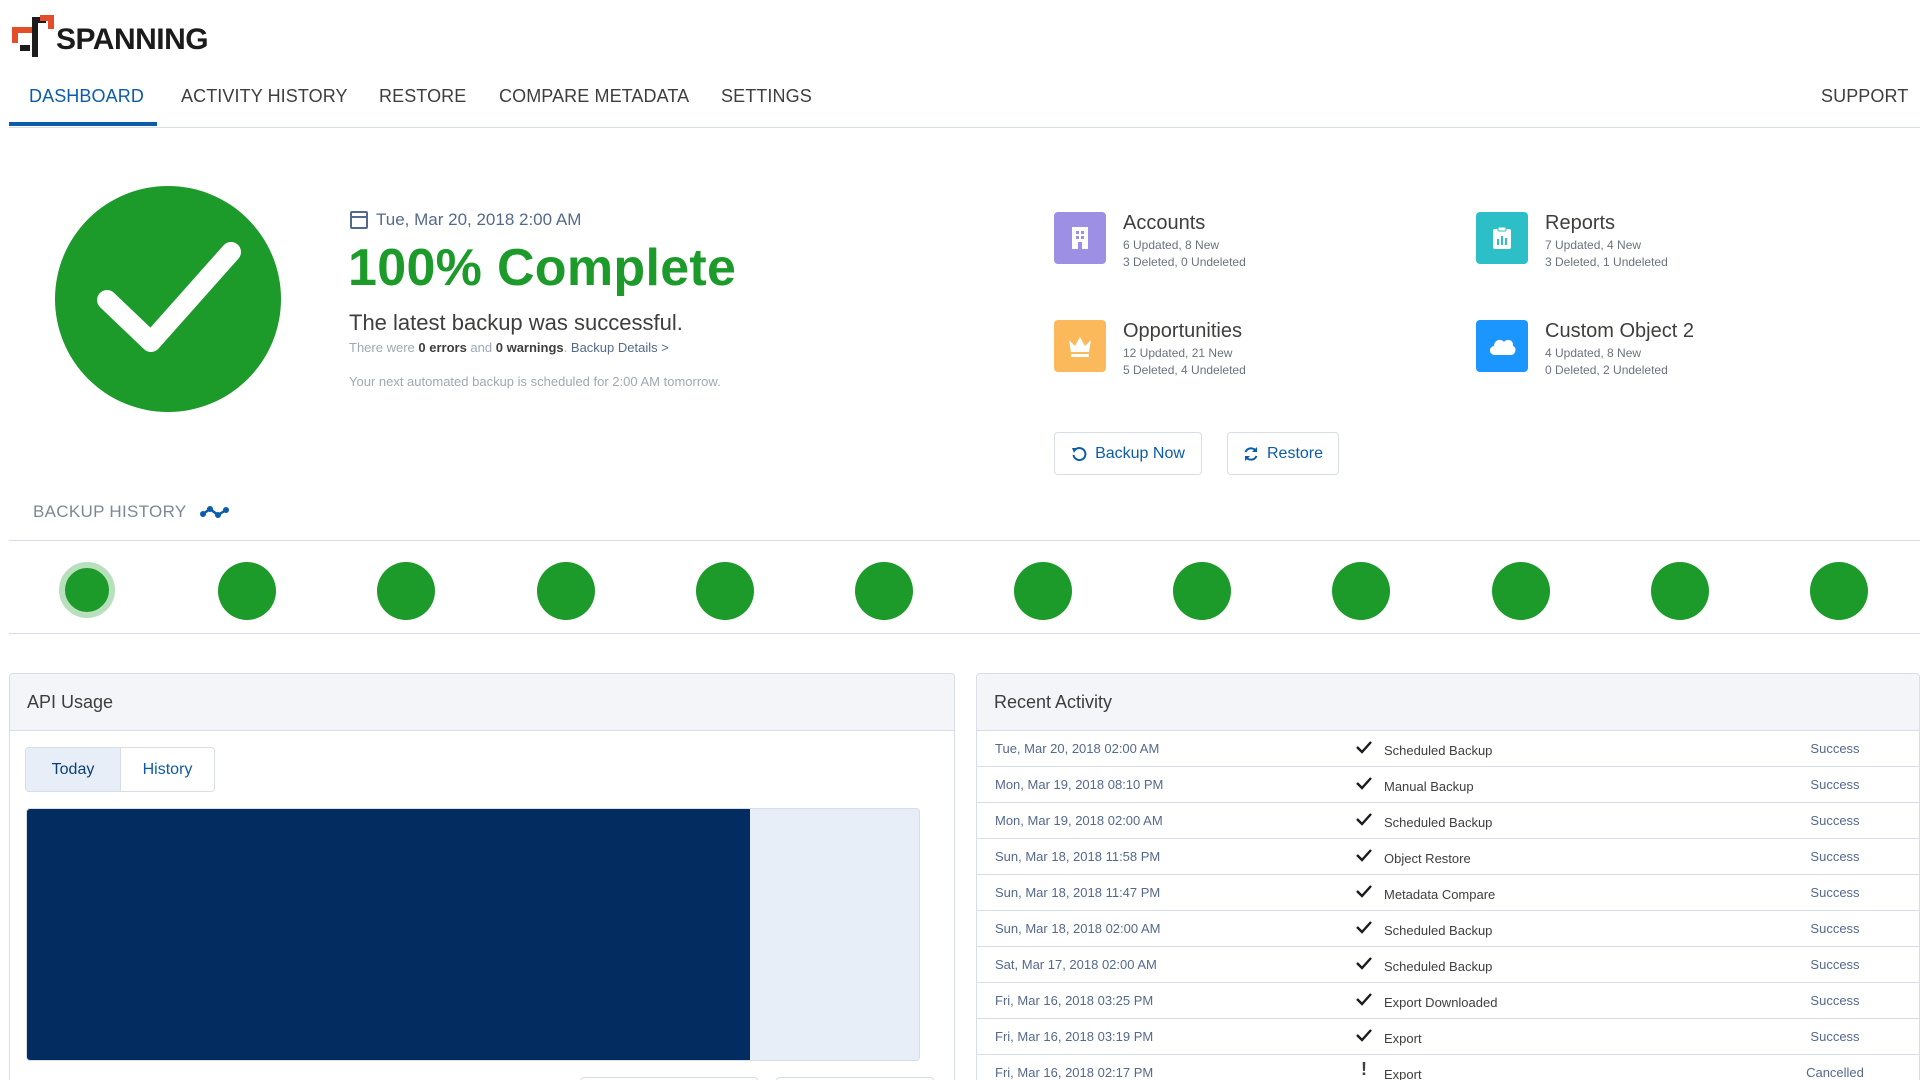 The width and height of the screenshot is (1920, 1080). Describe the element at coordinates (1077, 748) in the screenshot. I see `activity-date: Tue, Mar 20, 2018 02:00 AM` at that location.